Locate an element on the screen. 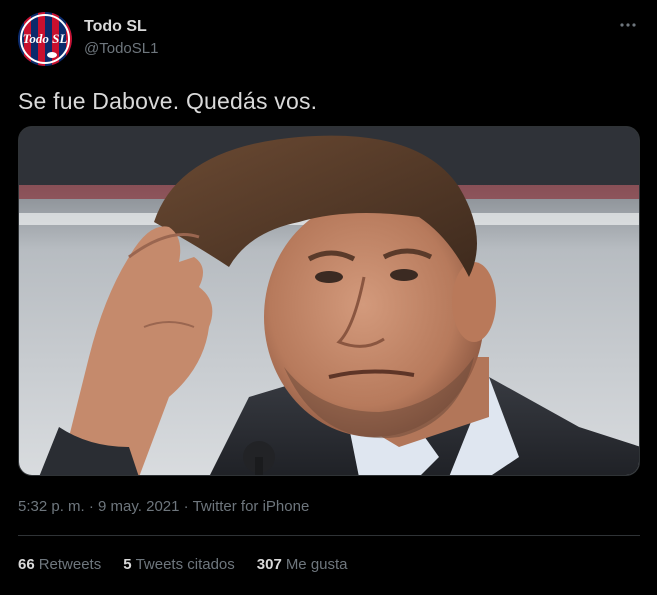  tweet-text: Se fue Dabove. Quedás vos. is located at coordinates (168, 101).